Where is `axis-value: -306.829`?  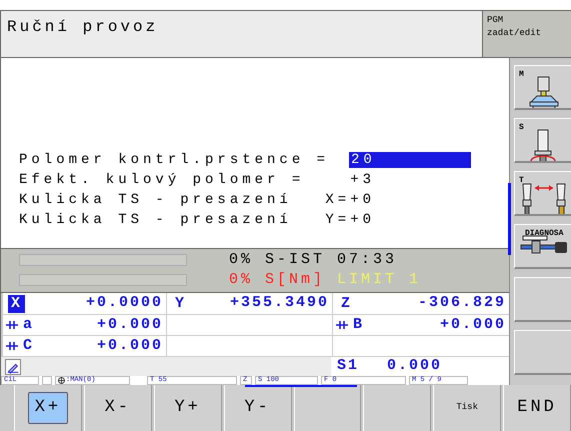
axis-value: -306.829 is located at coordinates (462, 303).